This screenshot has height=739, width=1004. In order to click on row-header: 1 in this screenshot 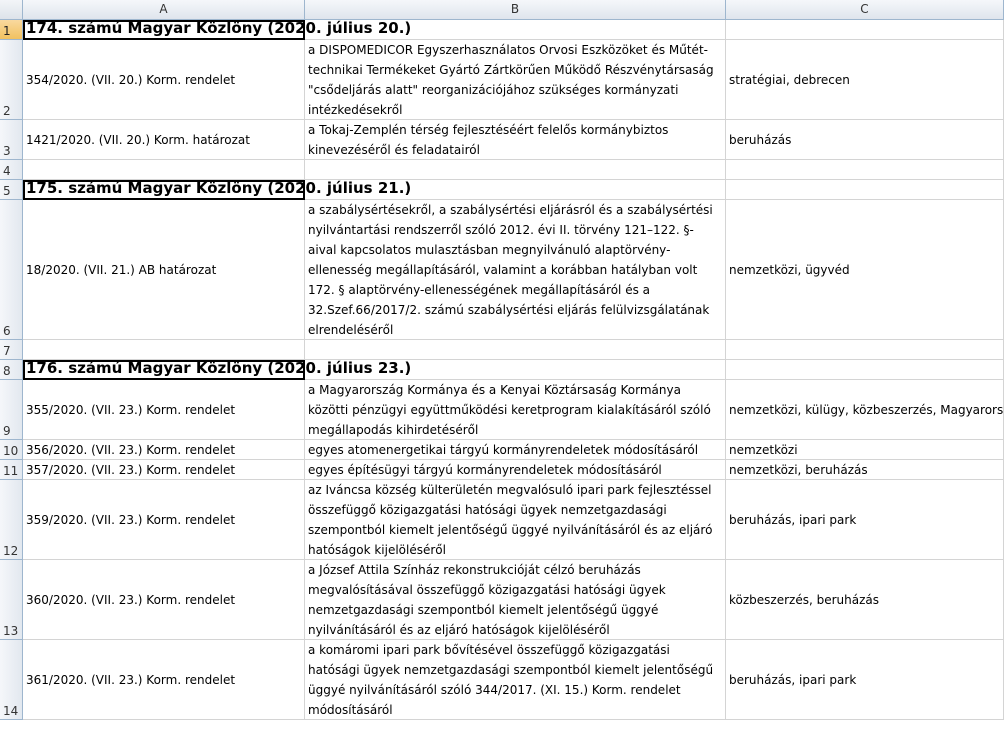, I will do `click(11, 30)`.